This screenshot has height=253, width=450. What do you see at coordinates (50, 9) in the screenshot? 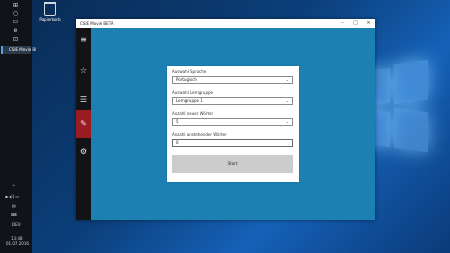
I see `recycle-bin-icon` at bounding box center [50, 9].